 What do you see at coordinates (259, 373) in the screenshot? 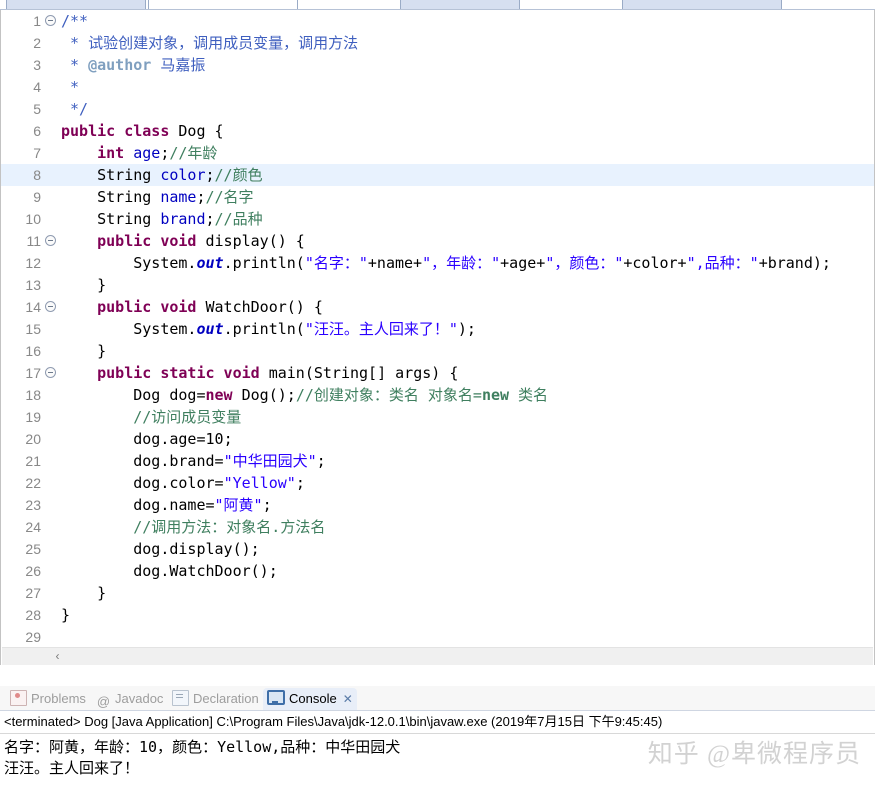
I see `code-line-text: public static void main(String[] args) {` at bounding box center [259, 373].